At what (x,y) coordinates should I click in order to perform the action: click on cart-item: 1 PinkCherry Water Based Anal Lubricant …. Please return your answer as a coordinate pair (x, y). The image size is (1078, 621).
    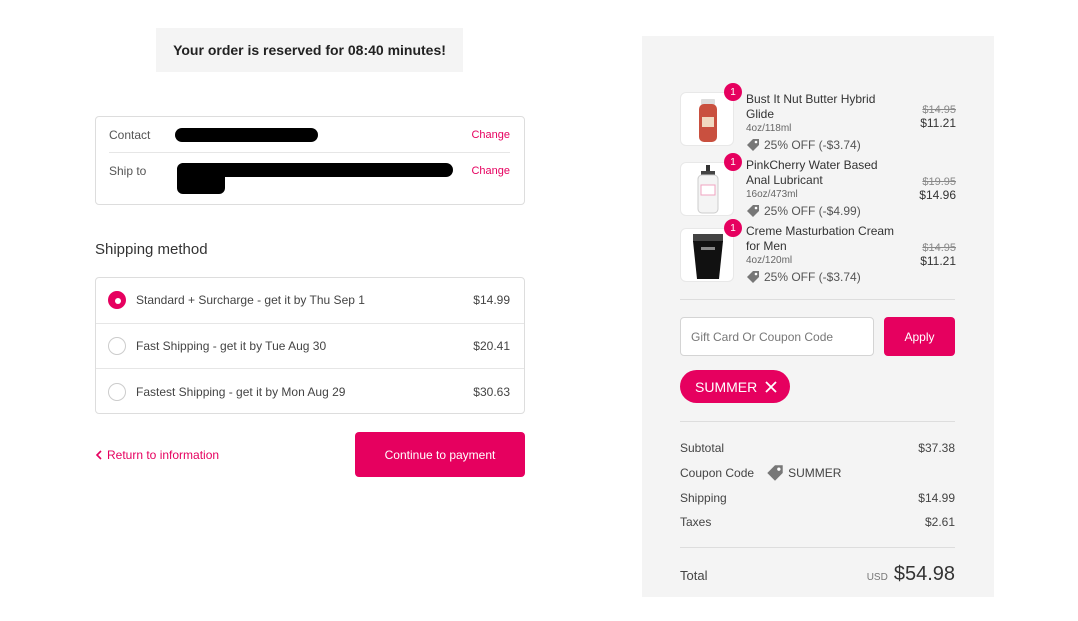
    Looking at the image, I should click on (818, 185).